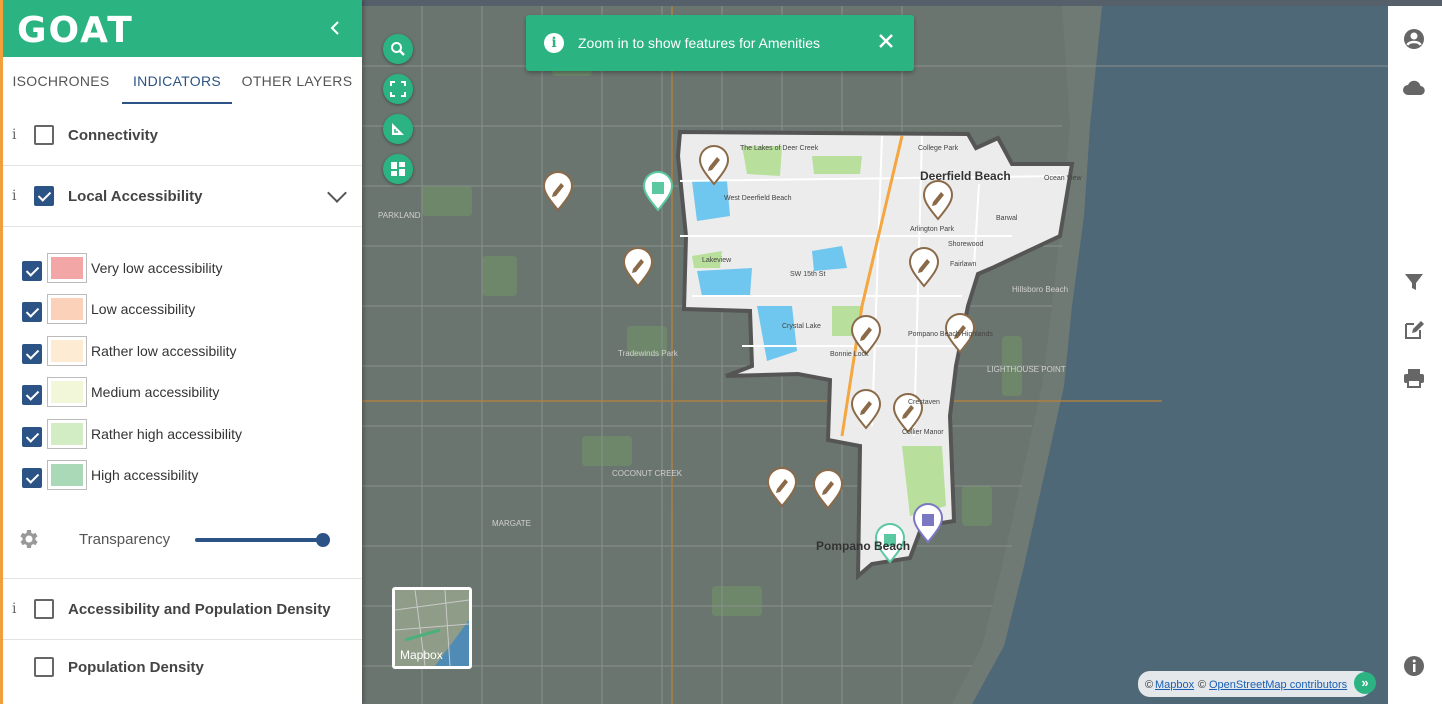 Image resolution: width=1442 pixels, height=704 pixels. What do you see at coordinates (699, 43) in the screenshot?
I see `toast-message: Zoom in to show features for Amenities` at bounding box center [699, 43].